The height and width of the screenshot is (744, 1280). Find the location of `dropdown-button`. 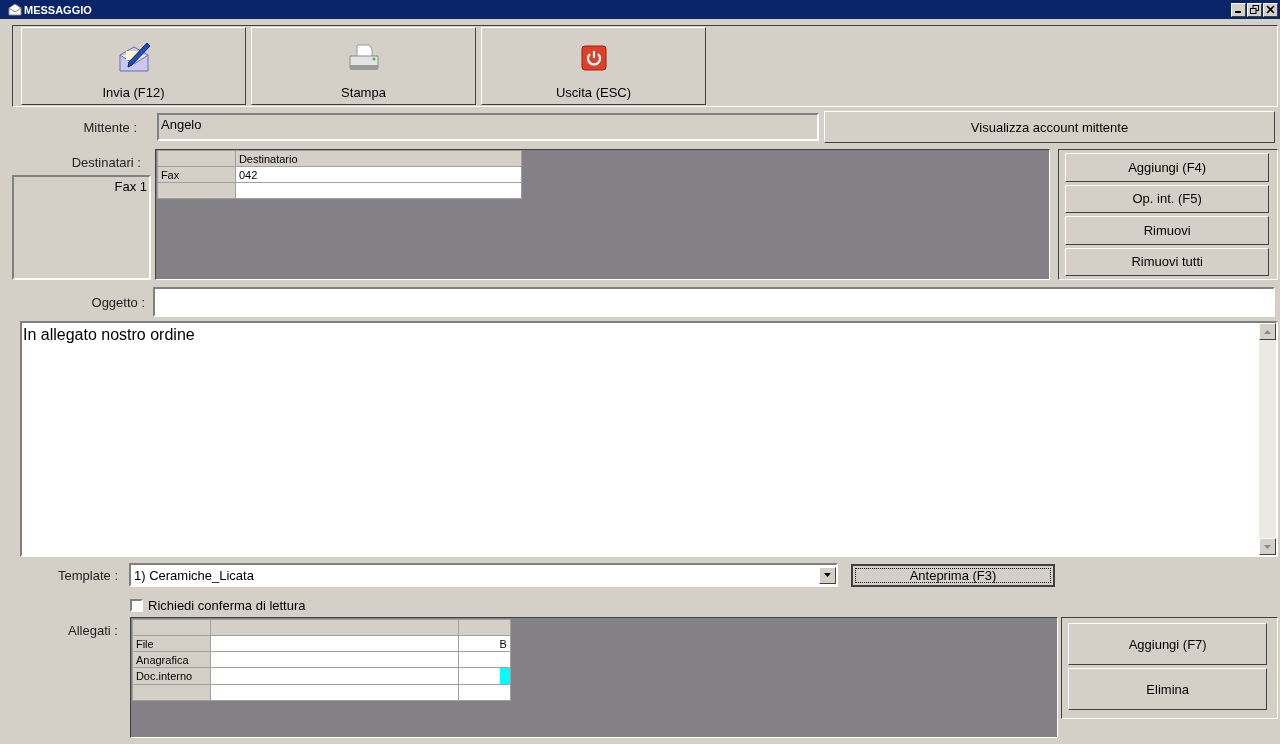

dropdown-button is located at coordinates (827, 575).